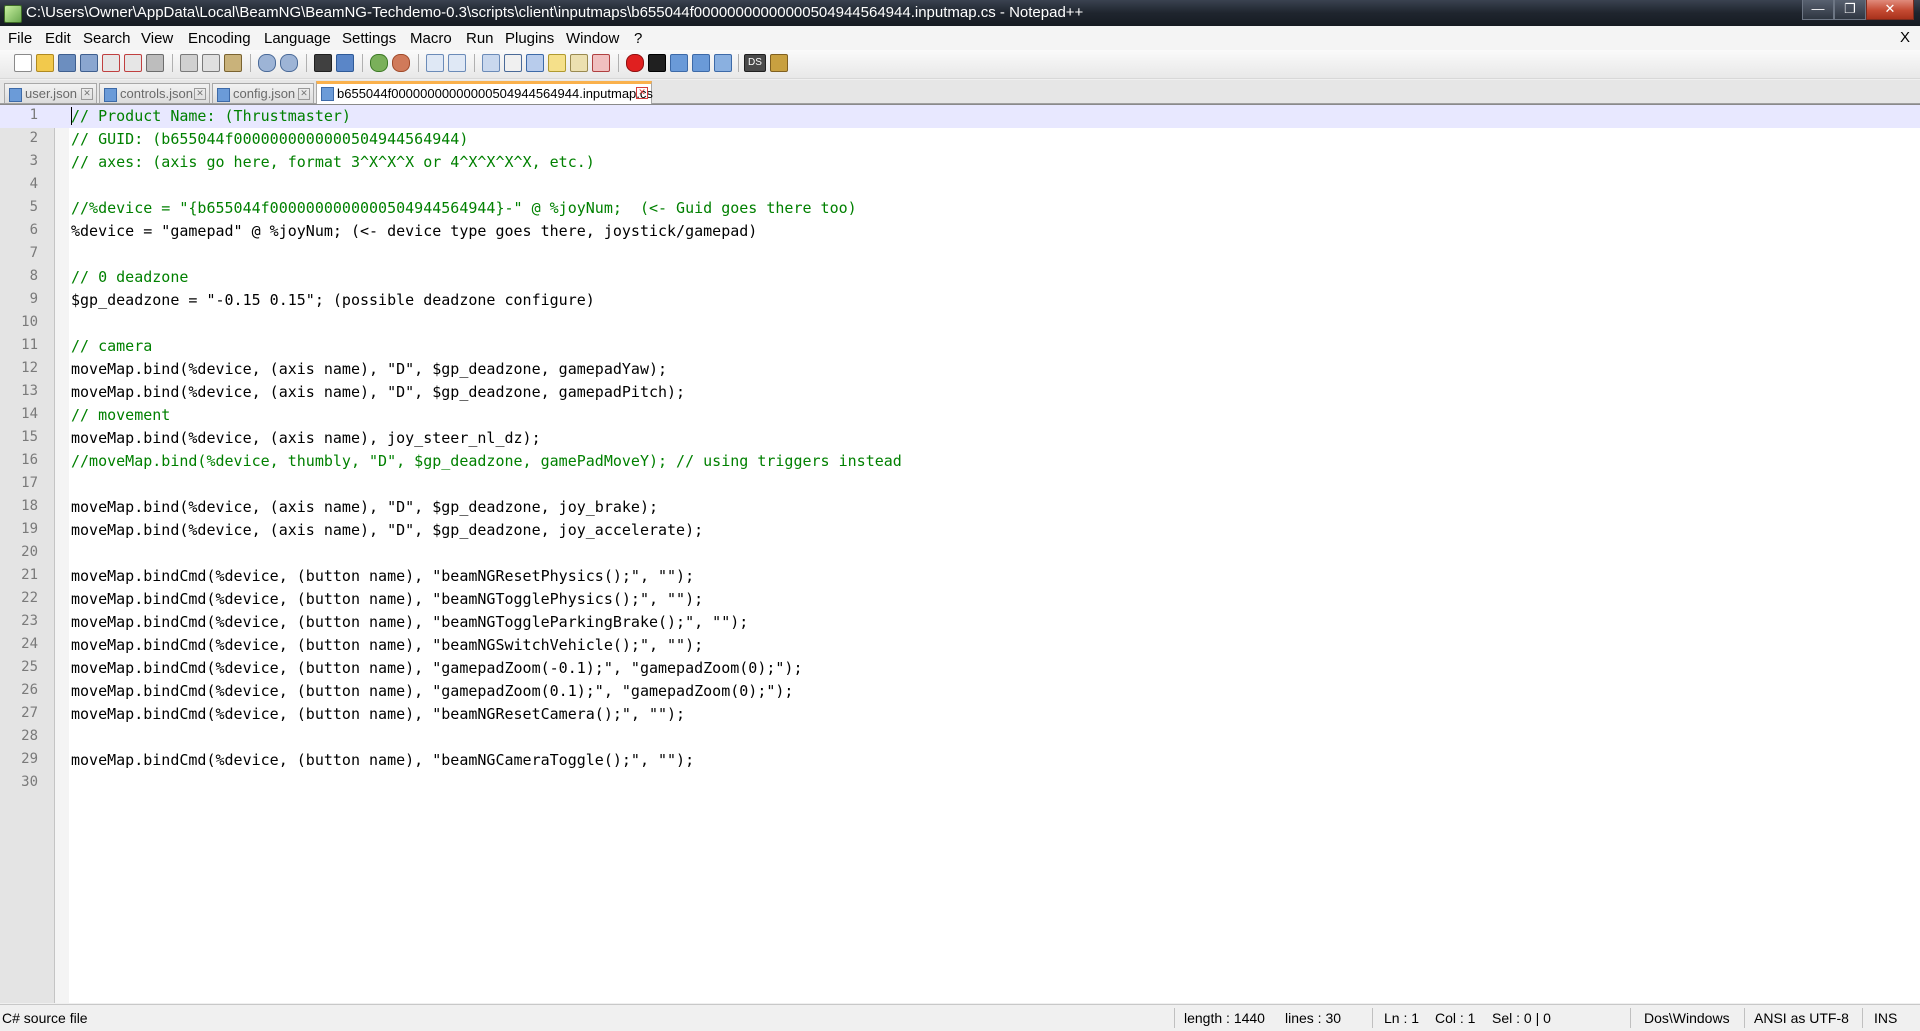  What do you see at coordinates (263, 93) in the screenshot?
I see `tab-config-json: config.json ✕` at bounding box center [263, 93].